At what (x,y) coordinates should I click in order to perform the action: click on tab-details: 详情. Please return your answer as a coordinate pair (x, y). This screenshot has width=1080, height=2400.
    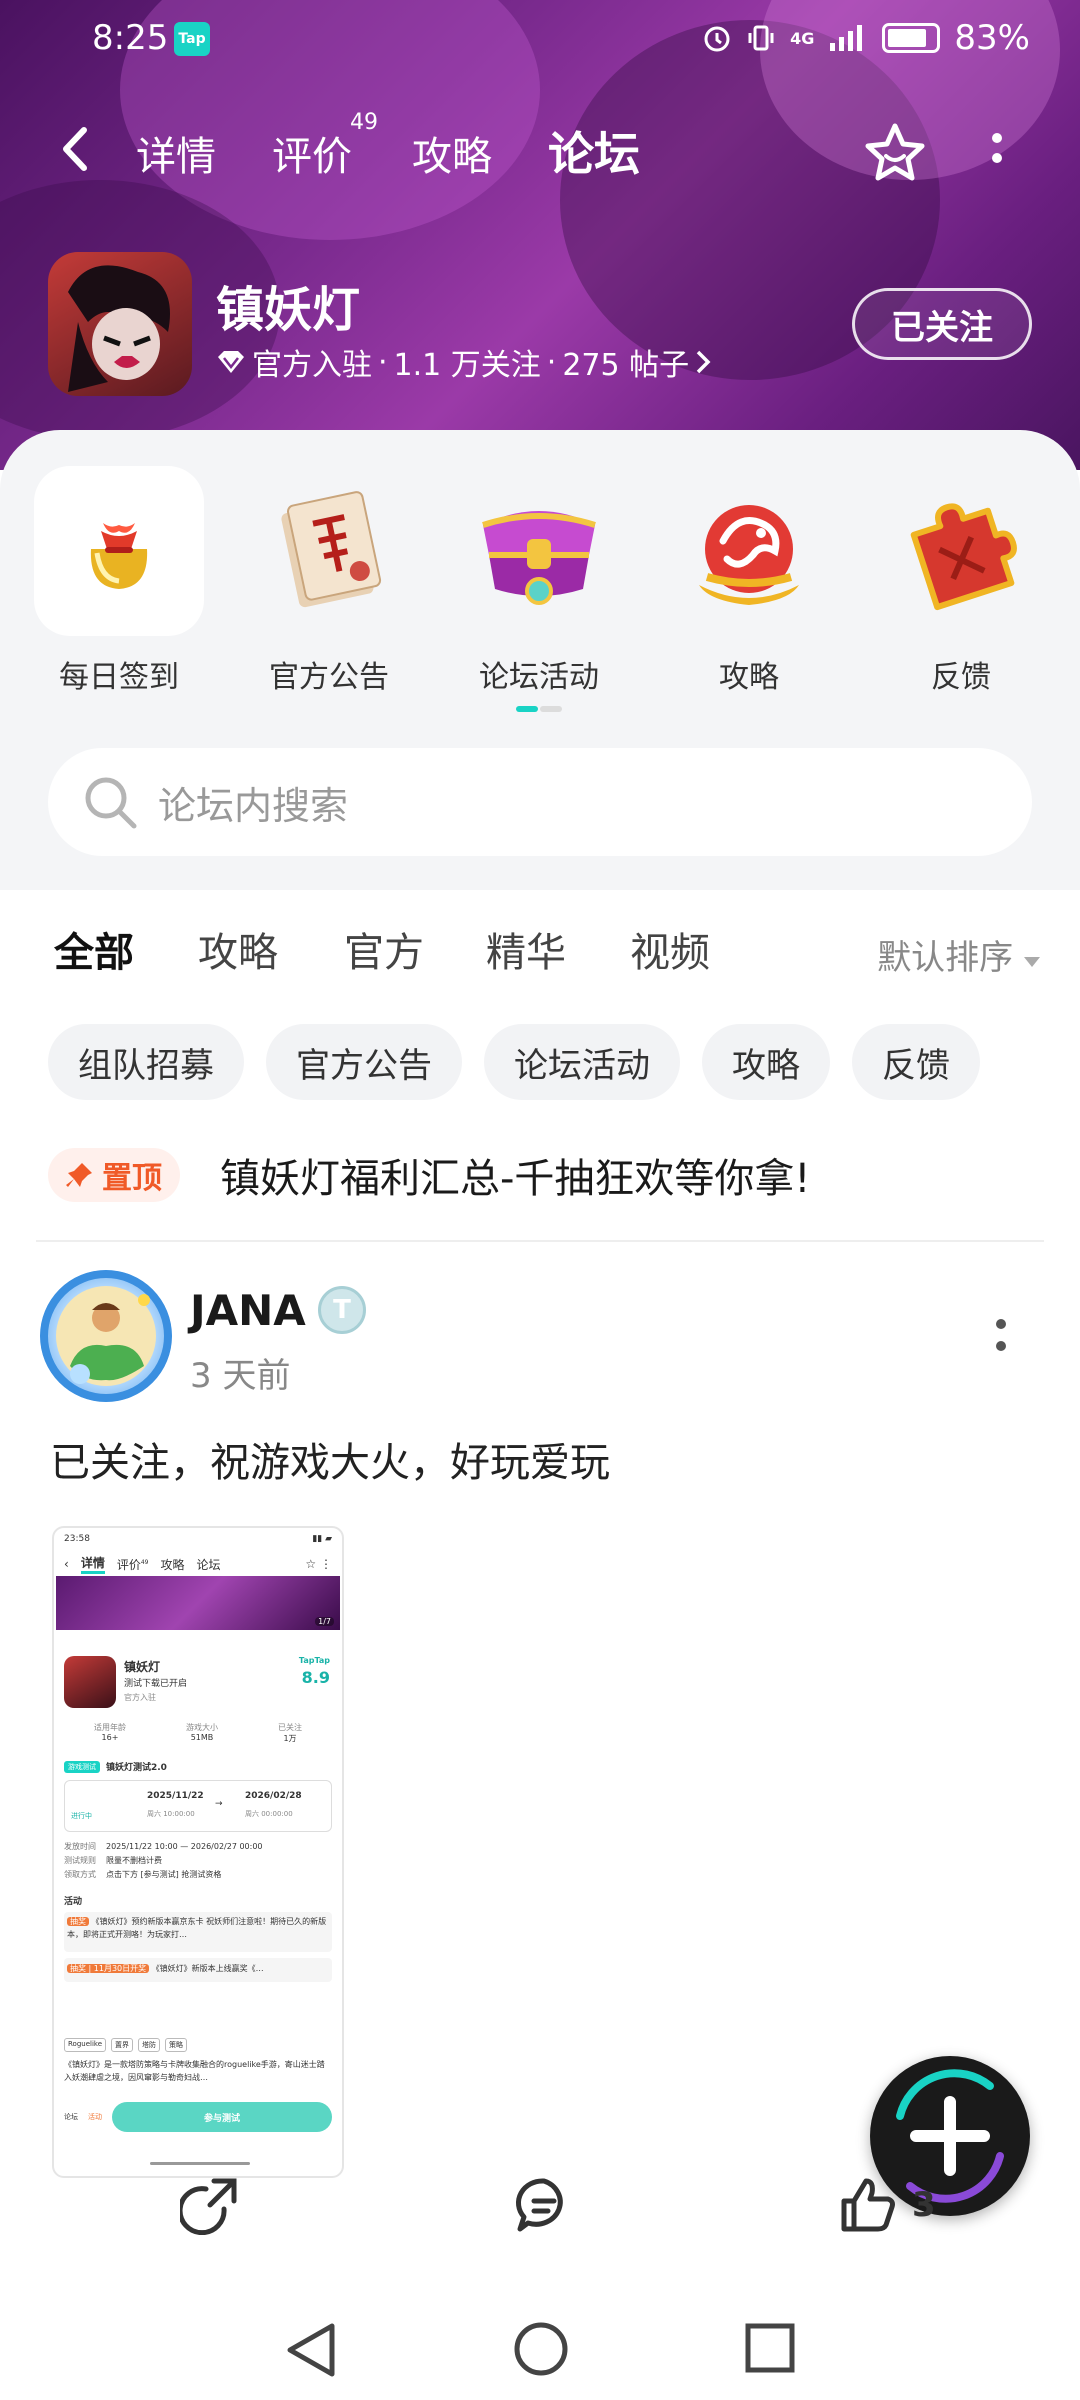
    Looking at the image, I should click on (176, 153).